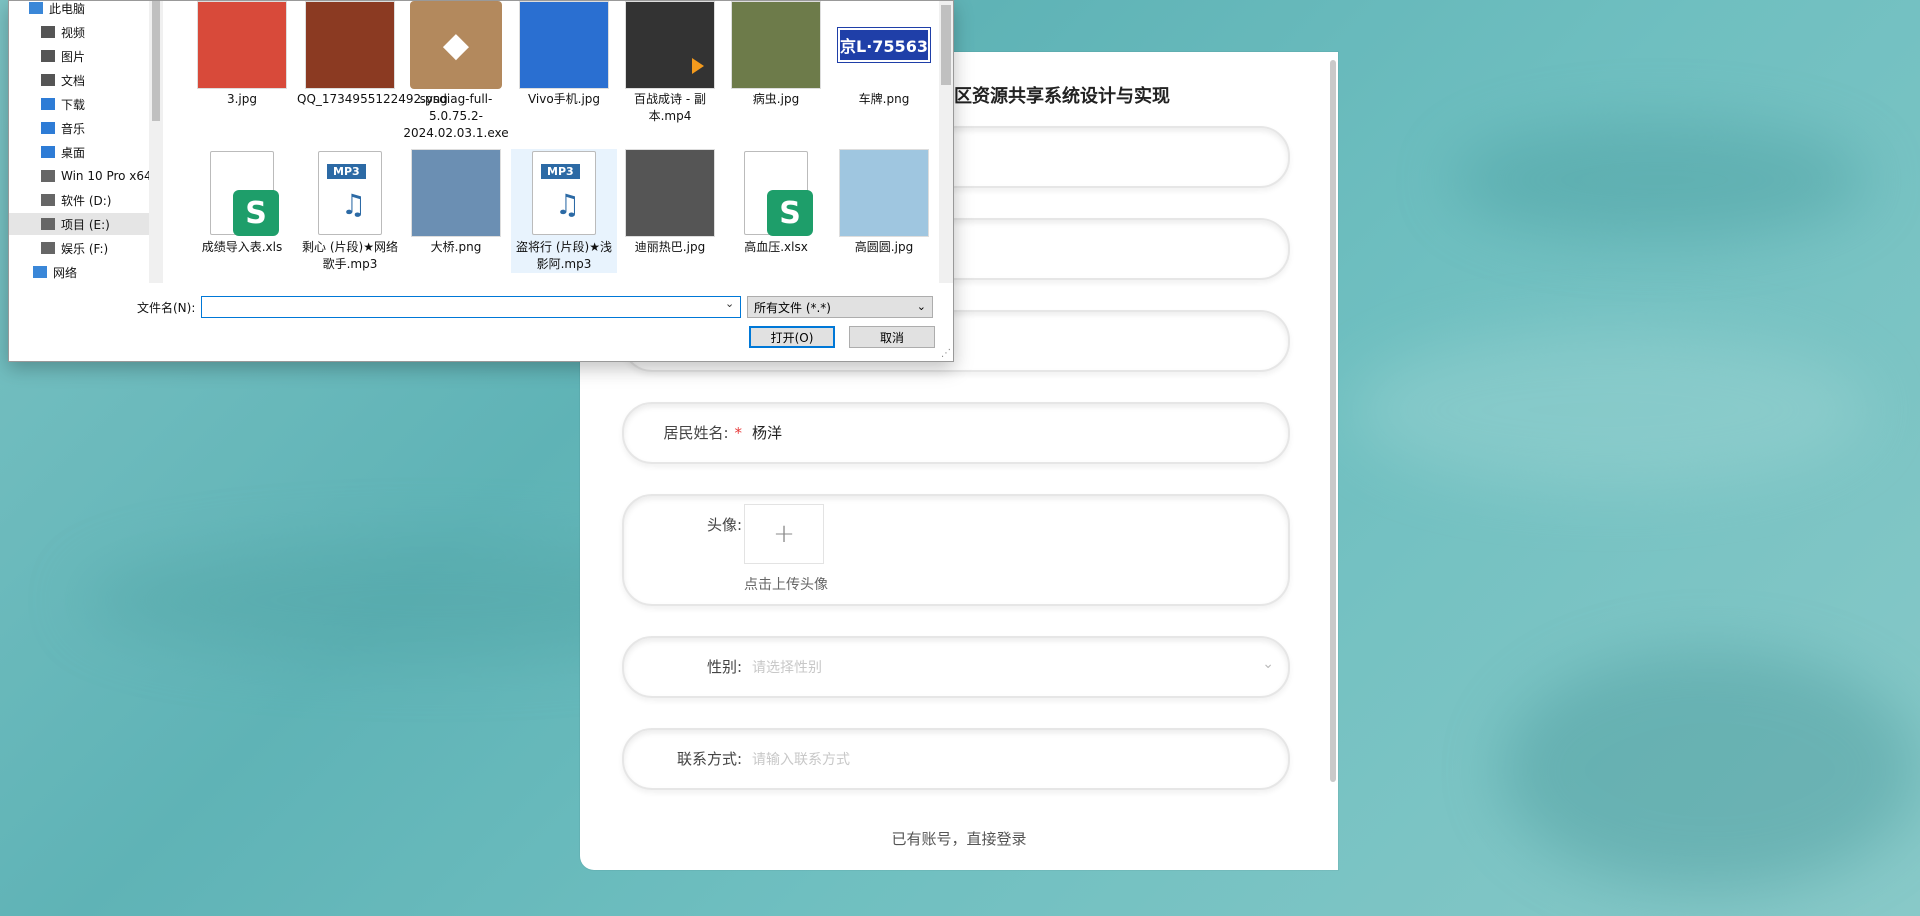 The image size is (1920, 916). What do you see at coordinates (73, 152) in the screenshot?
I see `nav-item-label: 桌面` at bounding box center [73, 152].